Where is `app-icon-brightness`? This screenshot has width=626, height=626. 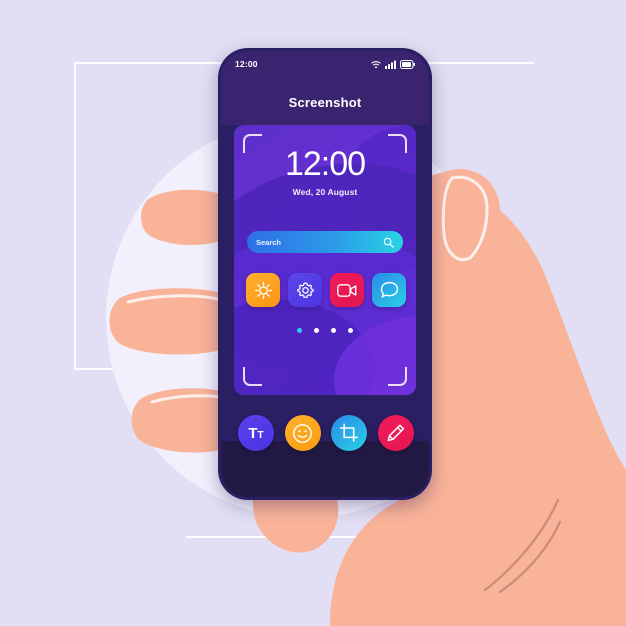 app-icon-brightness is located at coordinates (263, 290).